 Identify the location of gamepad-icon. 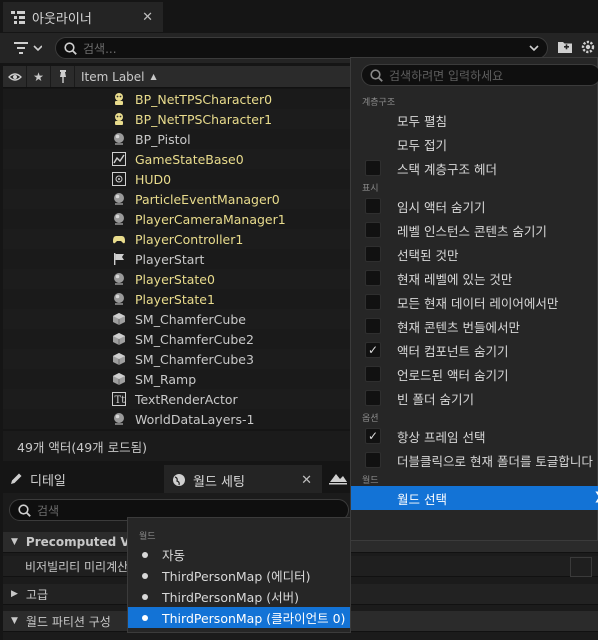
(119, 239).